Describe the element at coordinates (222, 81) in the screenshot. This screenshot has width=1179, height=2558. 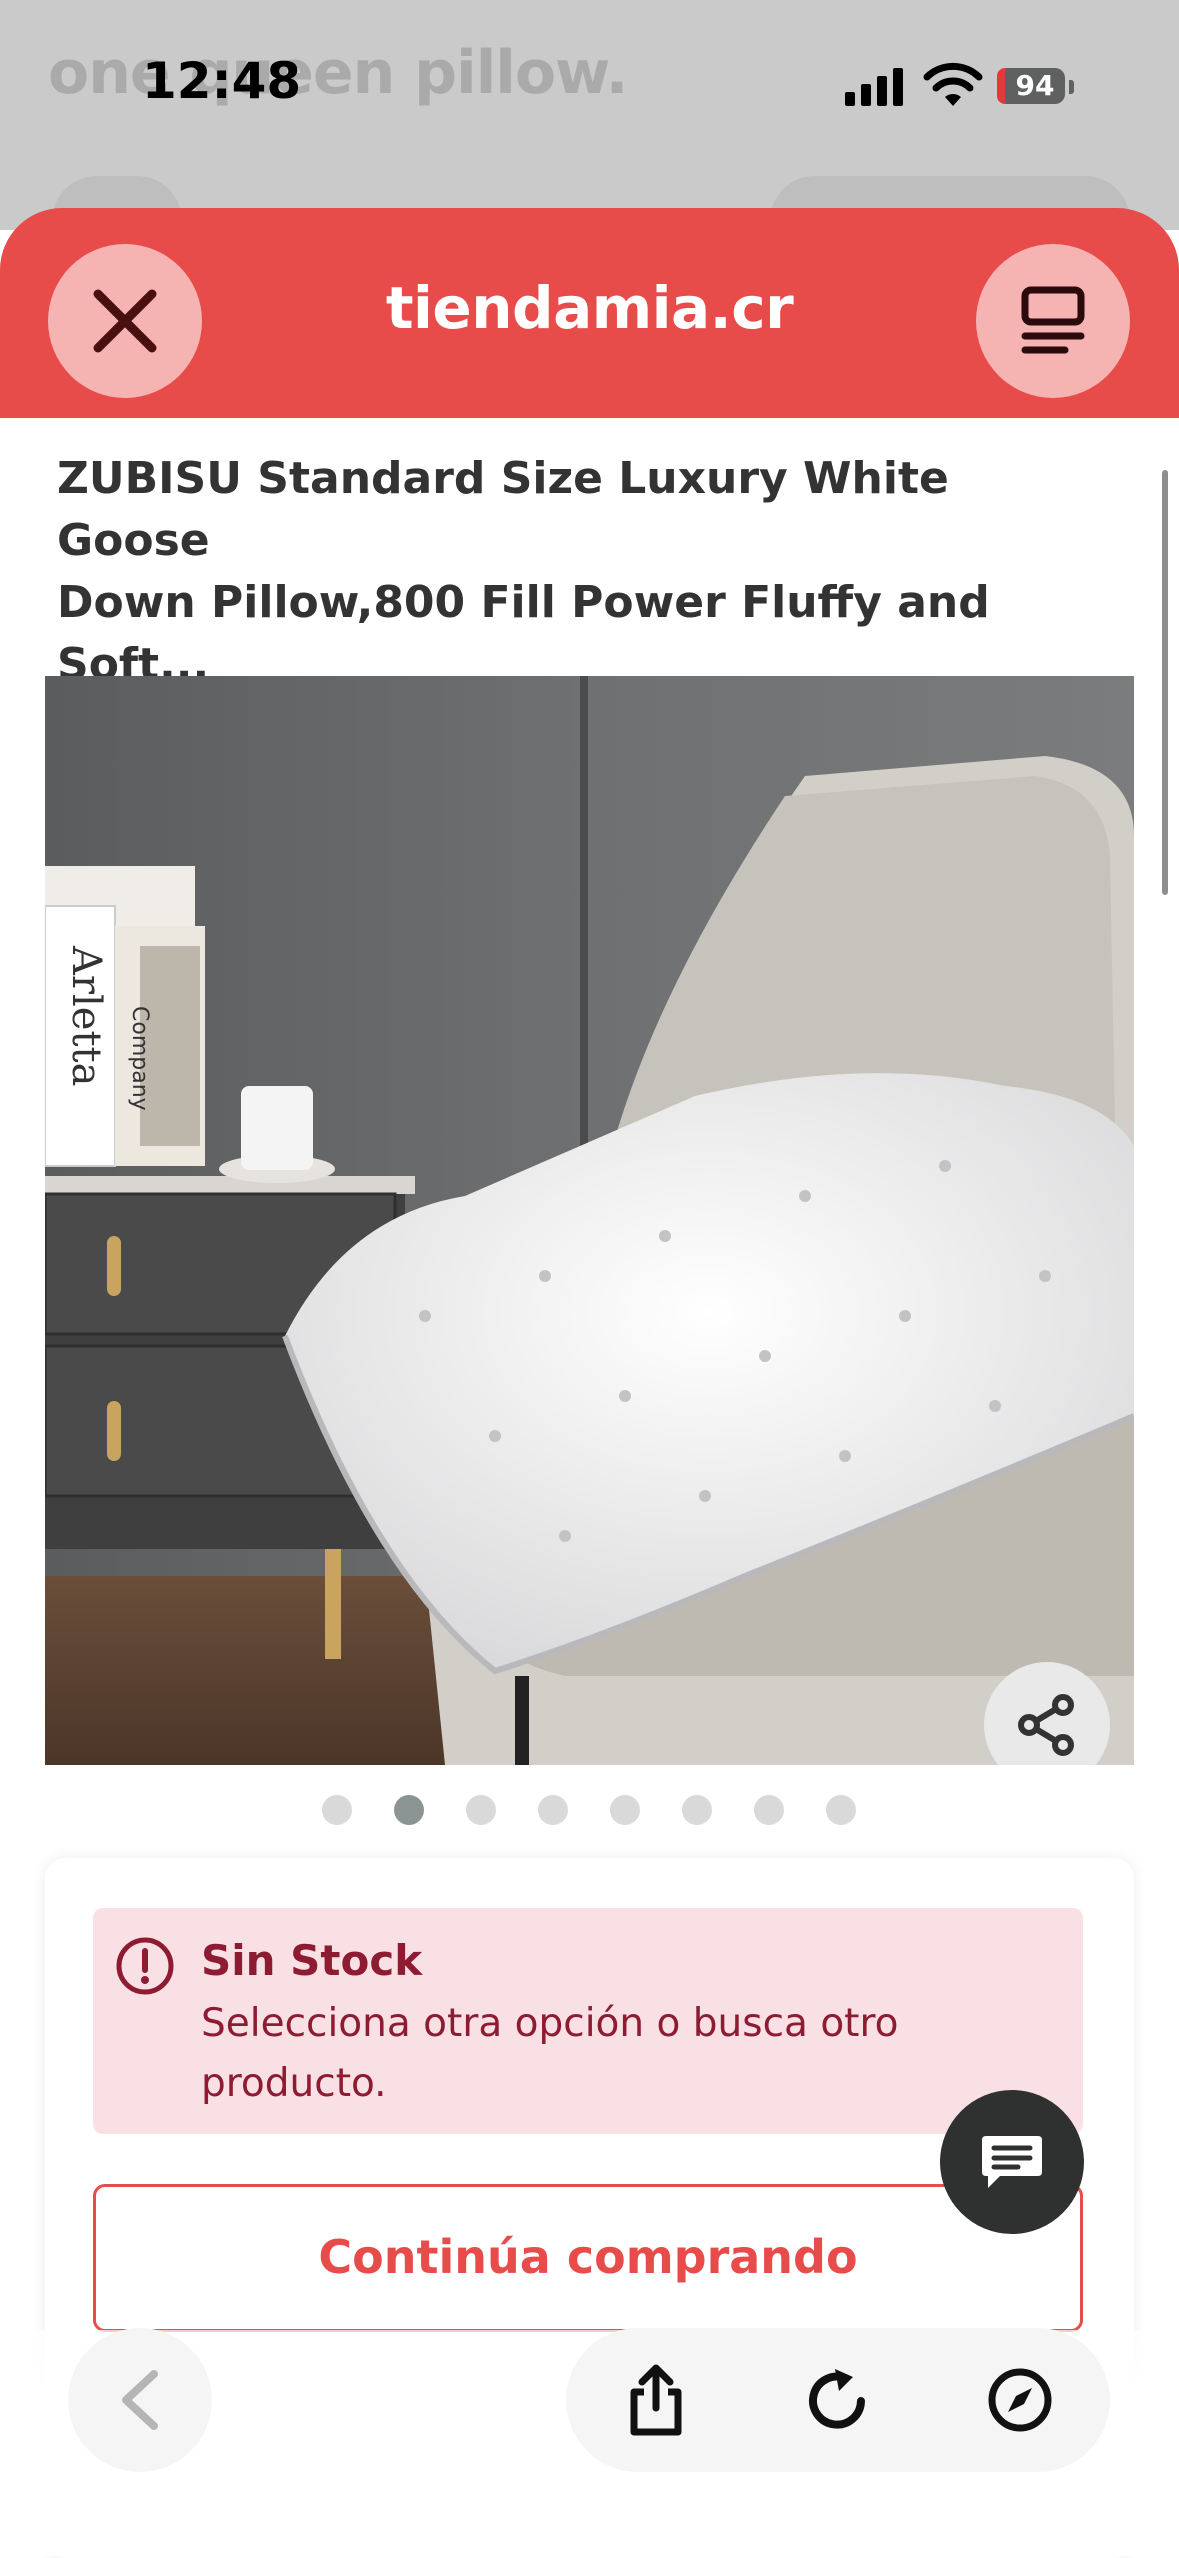
I see `status-time: 12:48` at that location.